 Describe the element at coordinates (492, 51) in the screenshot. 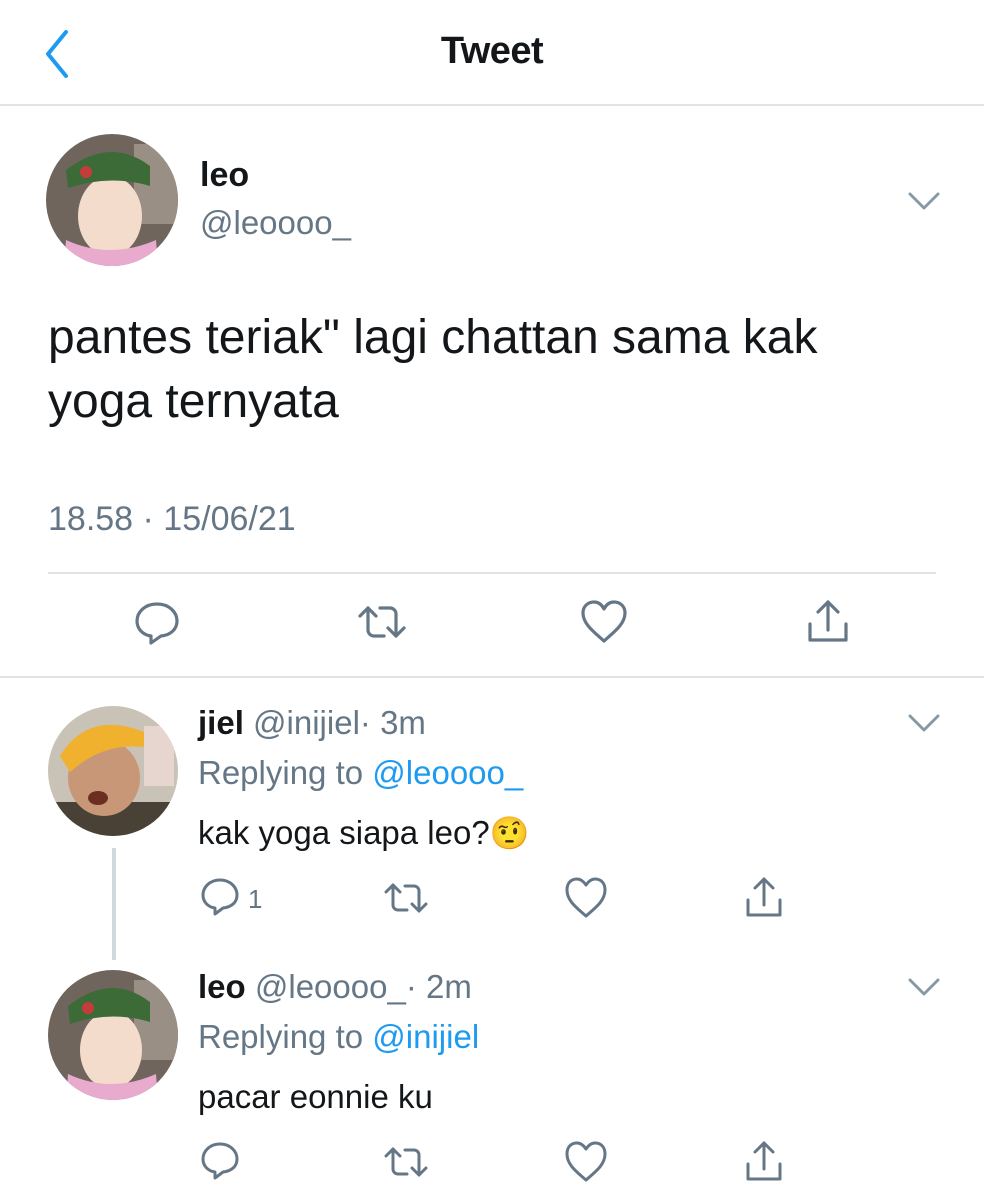

I see `page-title: Tweet` at that location.